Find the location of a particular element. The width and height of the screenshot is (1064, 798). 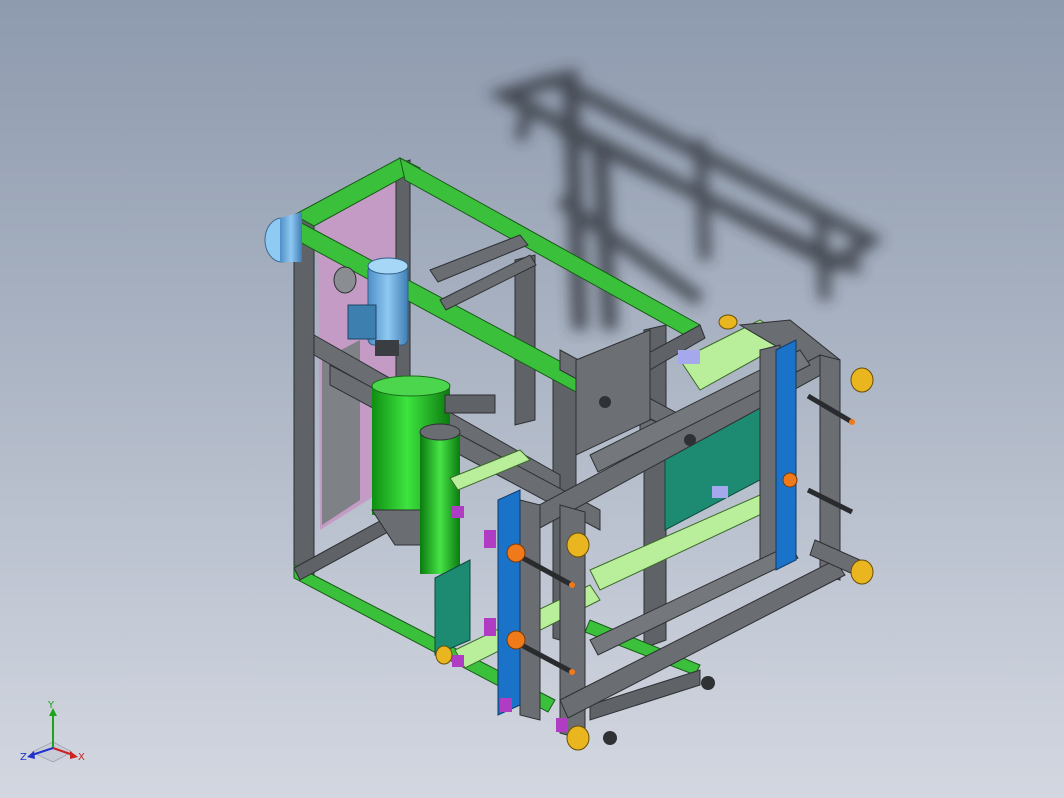

frame-post-left-front is located at coordinates (304, 392).